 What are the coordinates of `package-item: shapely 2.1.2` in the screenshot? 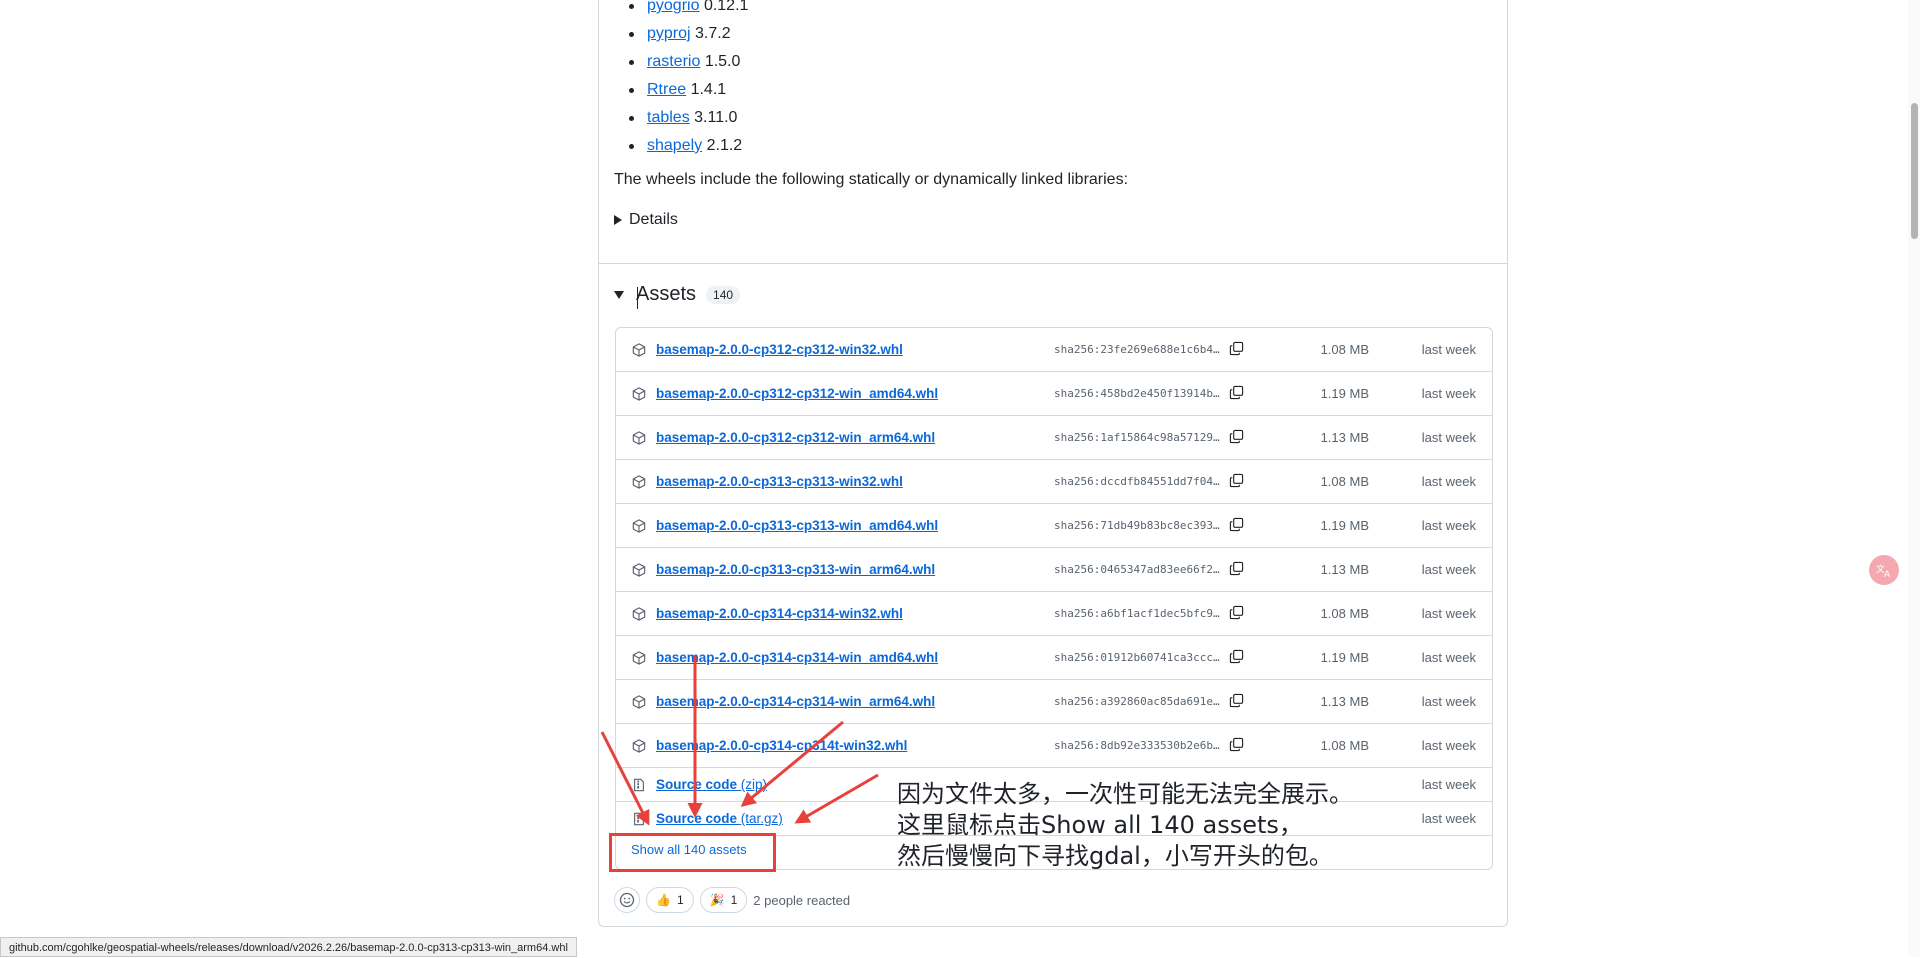 It's located at (686, 146).